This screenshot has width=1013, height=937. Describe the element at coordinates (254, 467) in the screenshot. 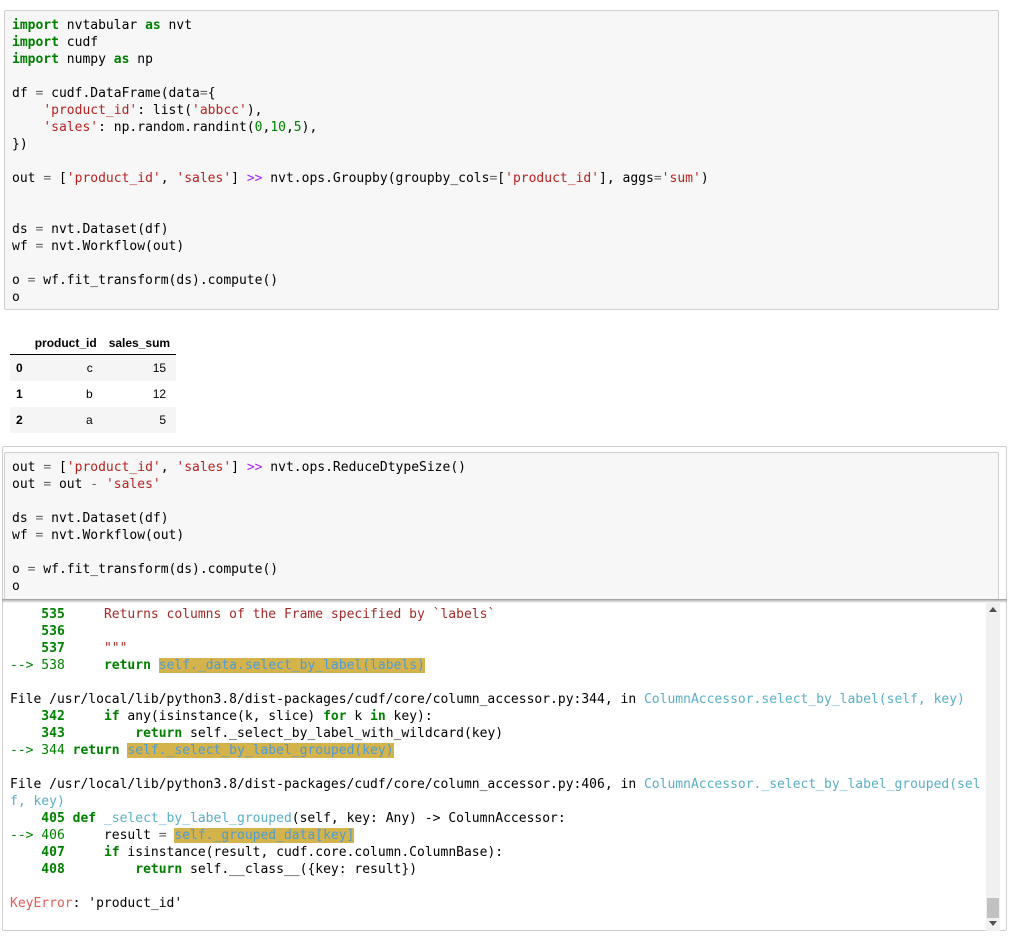

I see `code-token: >>` at that location.